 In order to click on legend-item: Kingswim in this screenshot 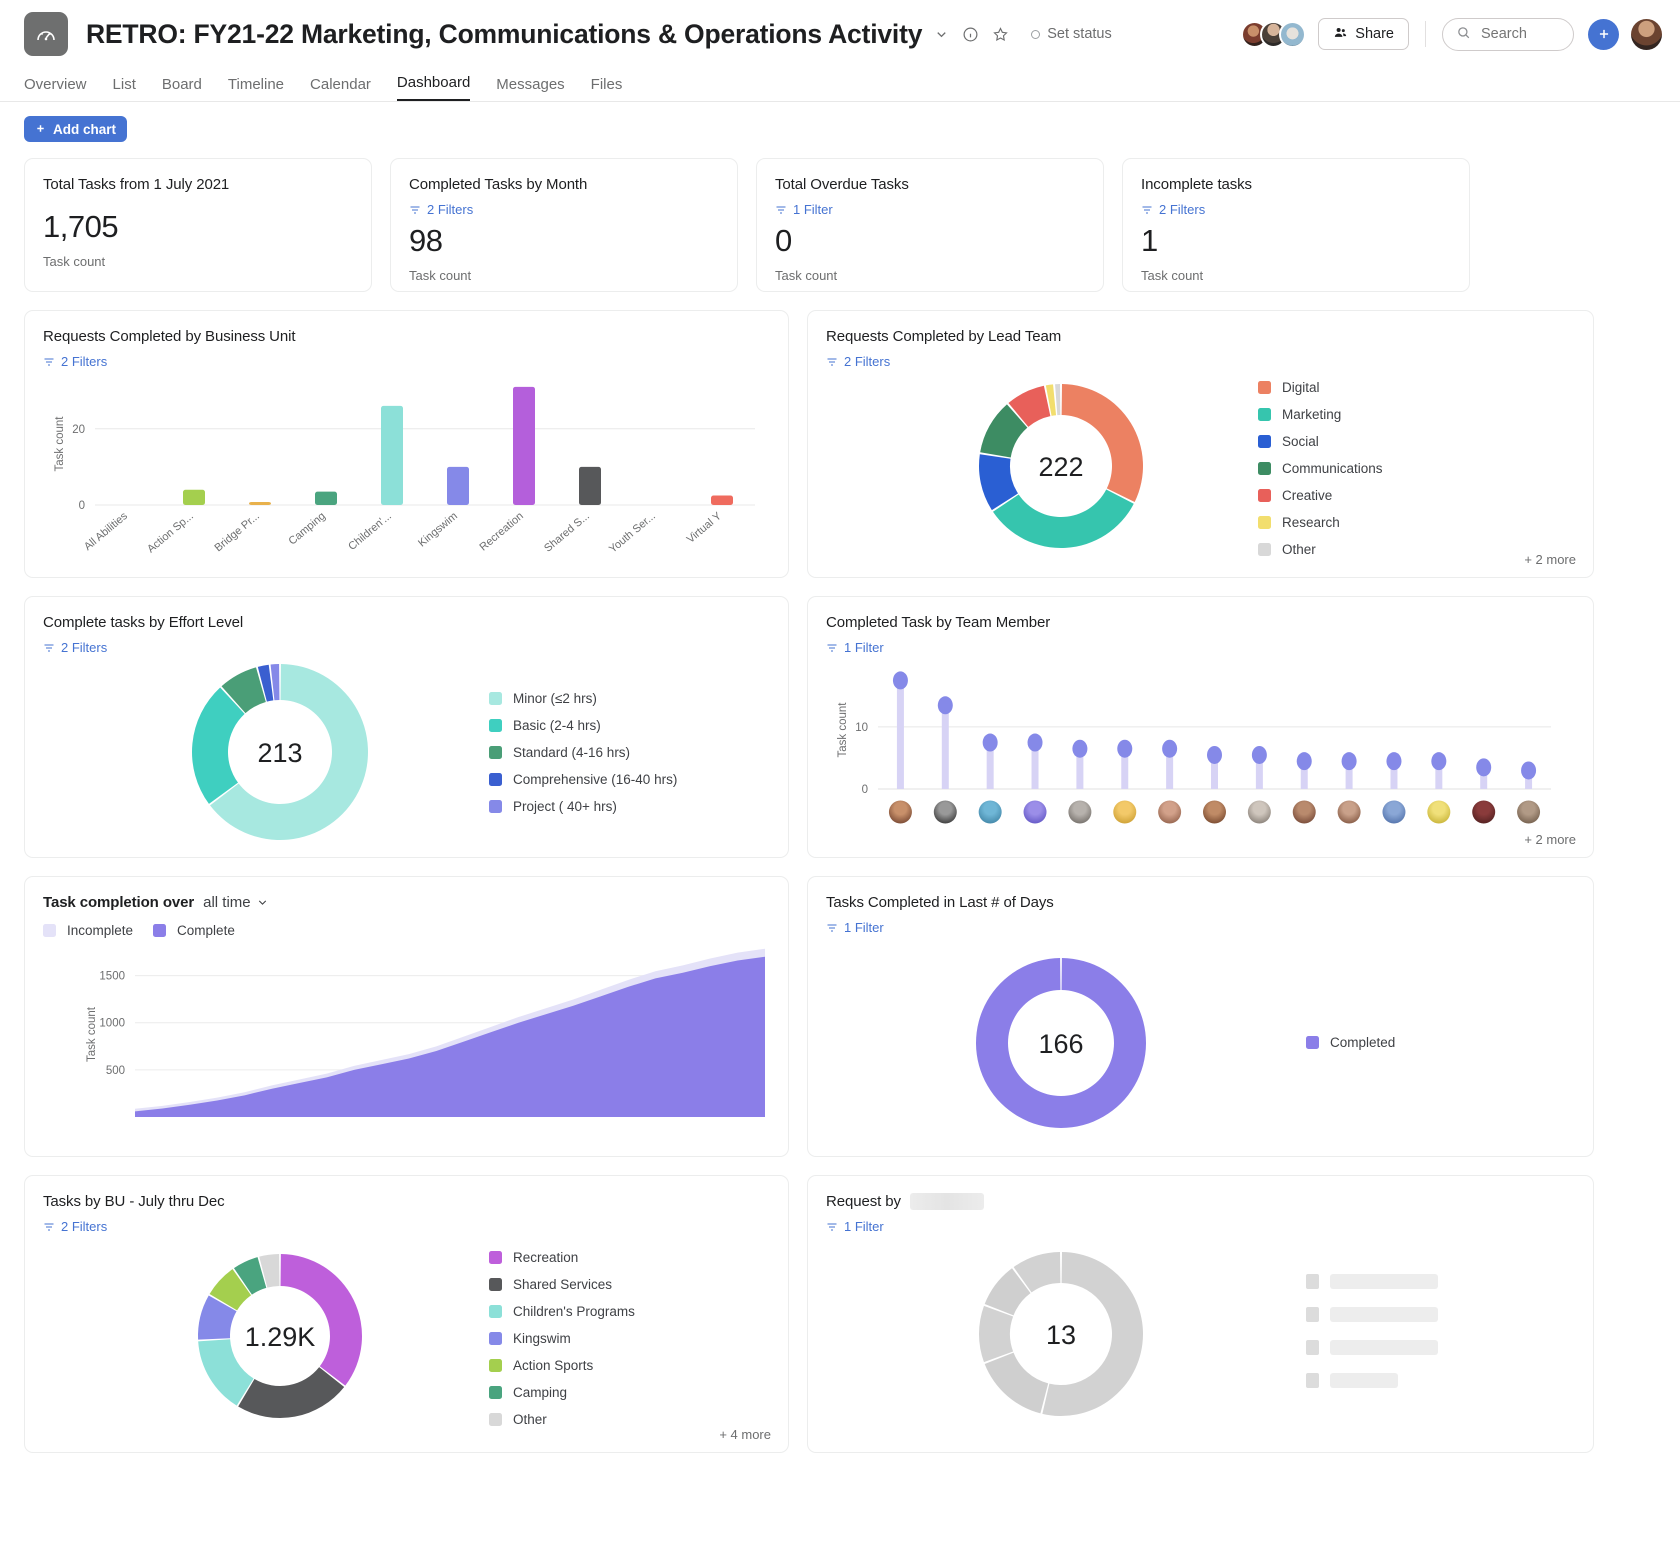, I will do `click(562, 1338)`.